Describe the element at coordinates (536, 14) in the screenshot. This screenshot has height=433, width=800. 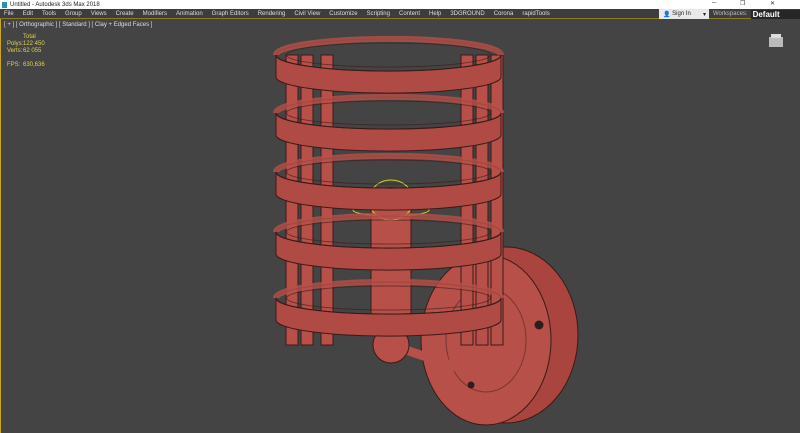
I see `menu-rapidtools: rapidTools` at that location.